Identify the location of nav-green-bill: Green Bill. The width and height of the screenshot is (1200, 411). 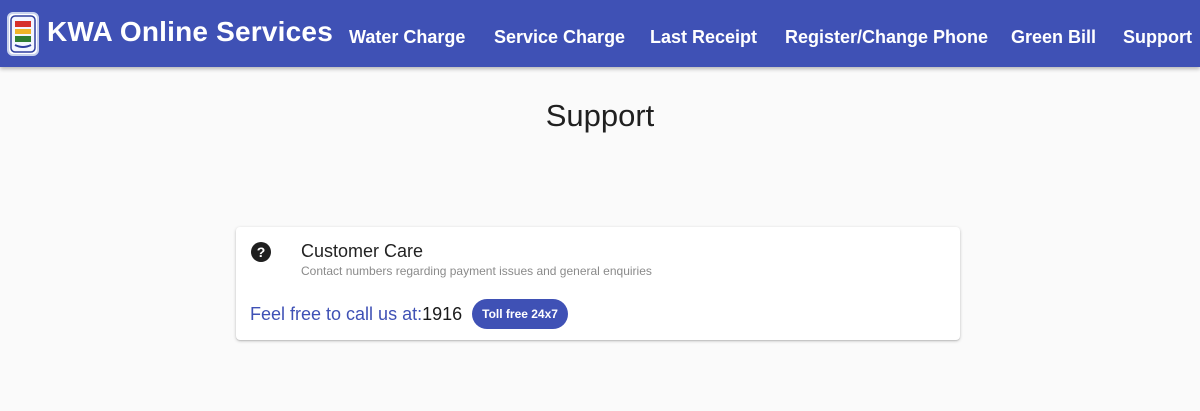
(1053, 37).